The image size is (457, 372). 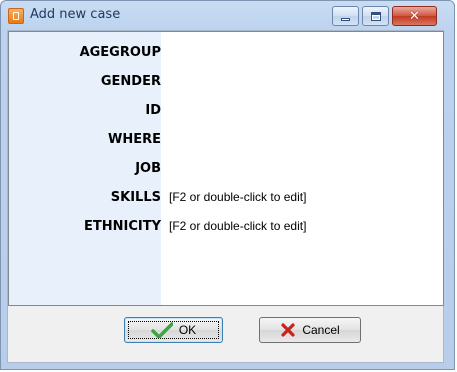 What do you see at coordinates (85, 226) in the screenshot?
I see `field-label: ETHNICITY` at bounding box center [85, 226].